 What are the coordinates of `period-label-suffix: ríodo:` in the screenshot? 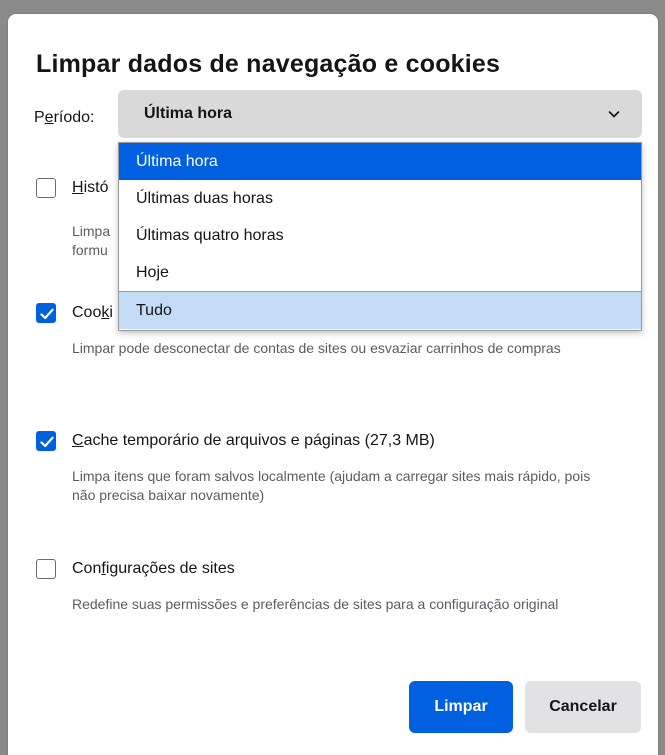 It's located at (74, 117).